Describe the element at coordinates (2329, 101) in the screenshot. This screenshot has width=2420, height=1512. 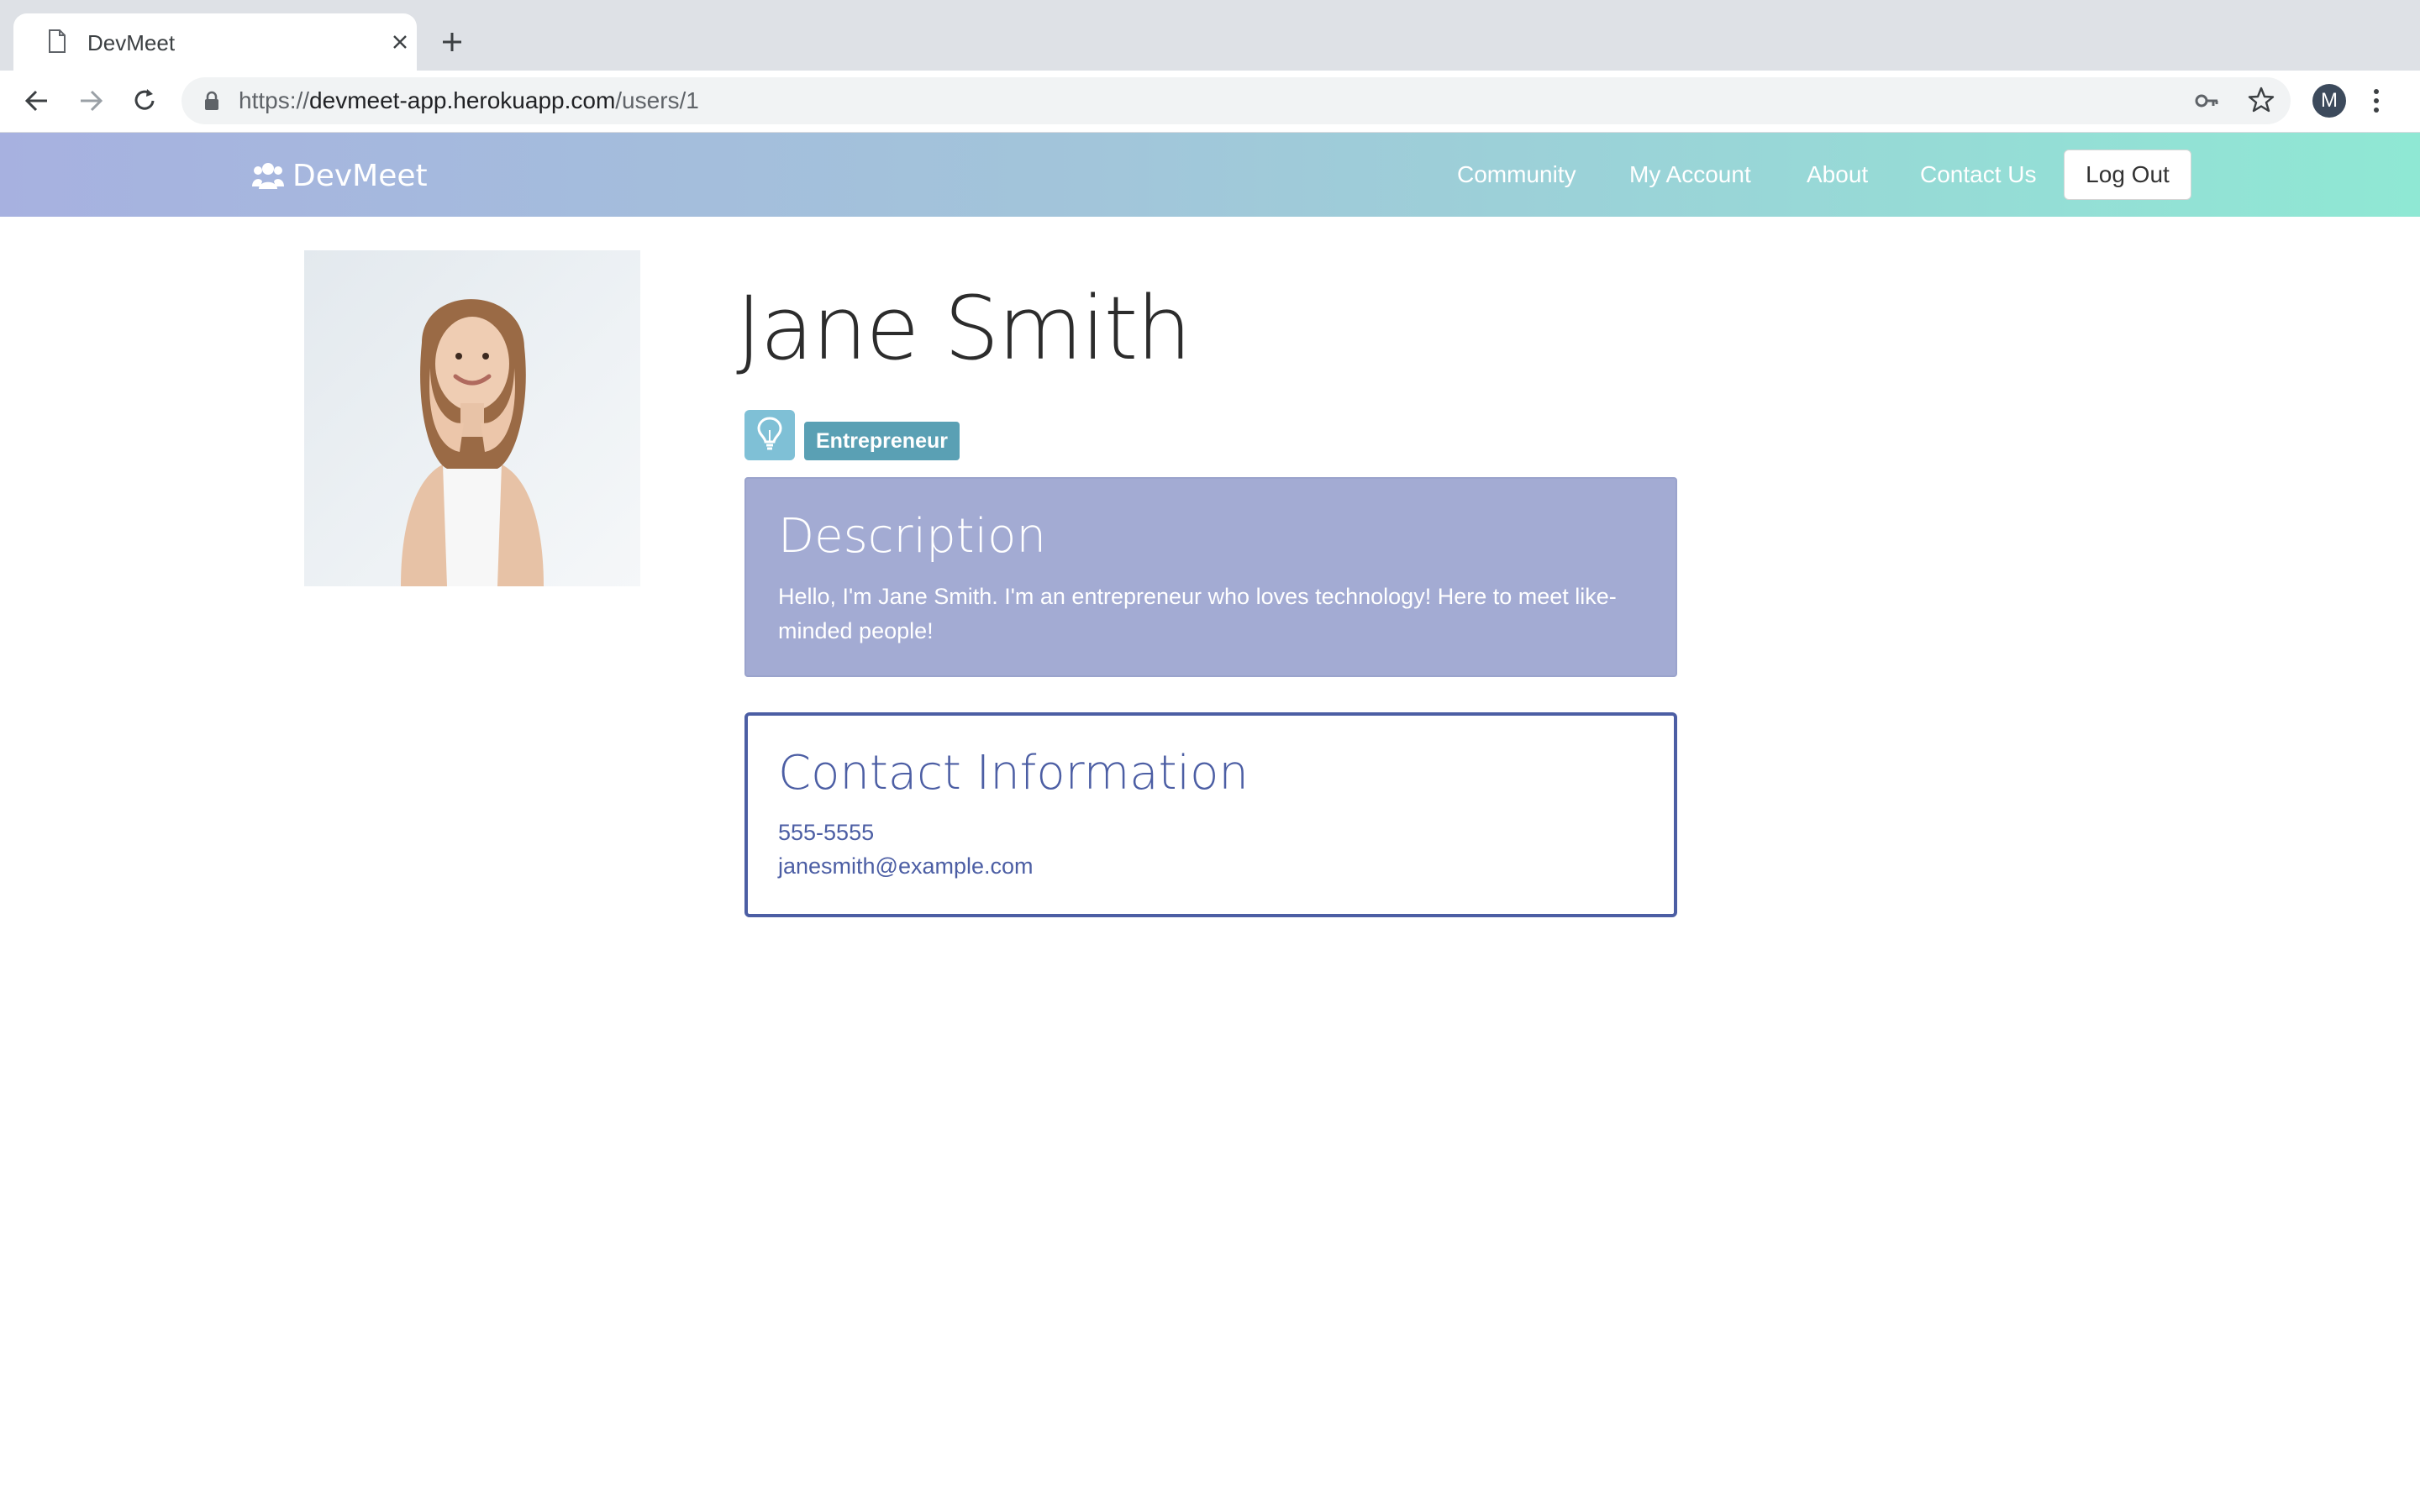
I see `profile-avatar: M` at that location.